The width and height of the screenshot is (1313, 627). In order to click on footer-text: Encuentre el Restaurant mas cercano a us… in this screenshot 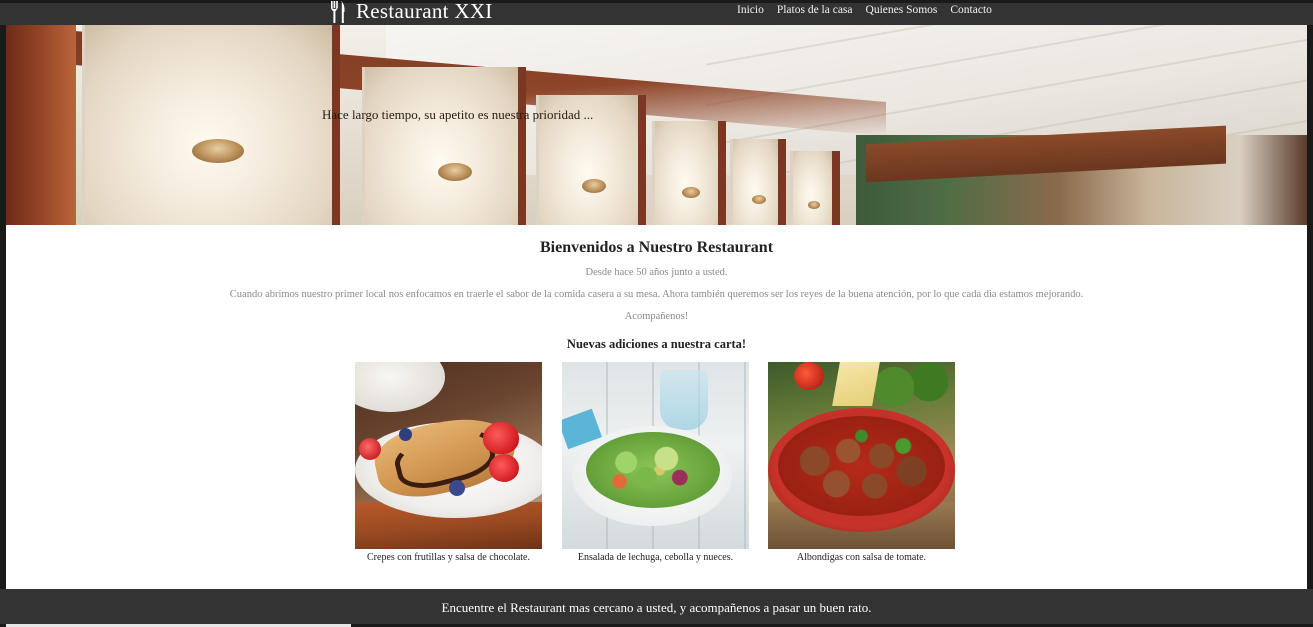, I will do `click(656, 607)`.